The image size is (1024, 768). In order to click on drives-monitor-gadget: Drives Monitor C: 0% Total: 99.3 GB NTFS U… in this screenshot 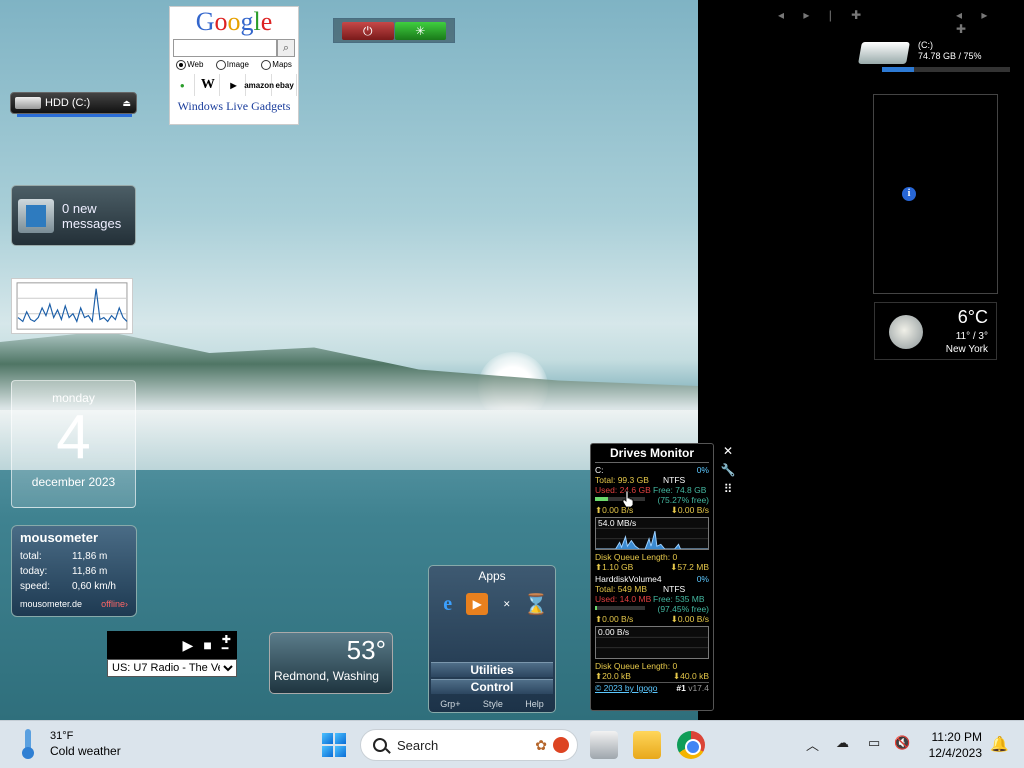, I will do `click(652, 577)`.